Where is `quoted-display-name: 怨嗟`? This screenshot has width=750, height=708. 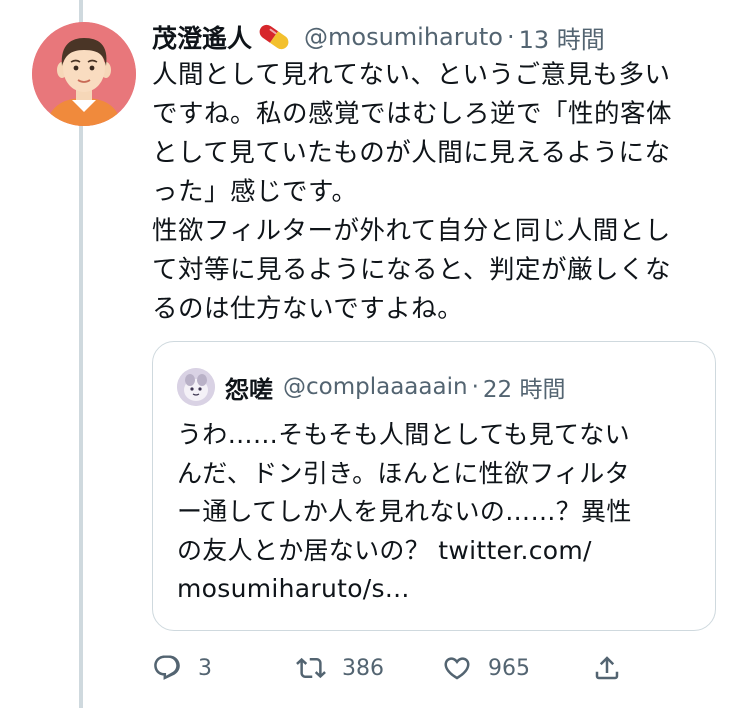
quoted-display-name: 怨嗟 is located at coordinates (249, 389).